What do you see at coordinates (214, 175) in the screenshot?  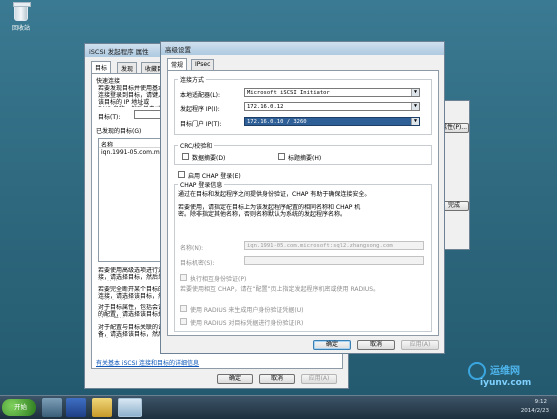 I see `enable-chap-label: 启用 CHAP 登录(E)` at bounding box center [214, 175].